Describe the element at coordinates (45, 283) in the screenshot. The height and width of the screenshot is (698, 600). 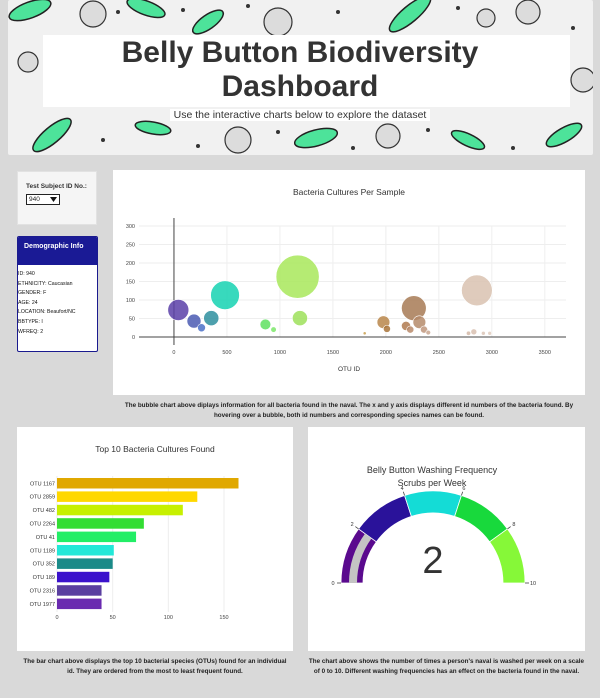
I see `demographic-ethnicity: ETHNICITY: Caucasian` at that location.